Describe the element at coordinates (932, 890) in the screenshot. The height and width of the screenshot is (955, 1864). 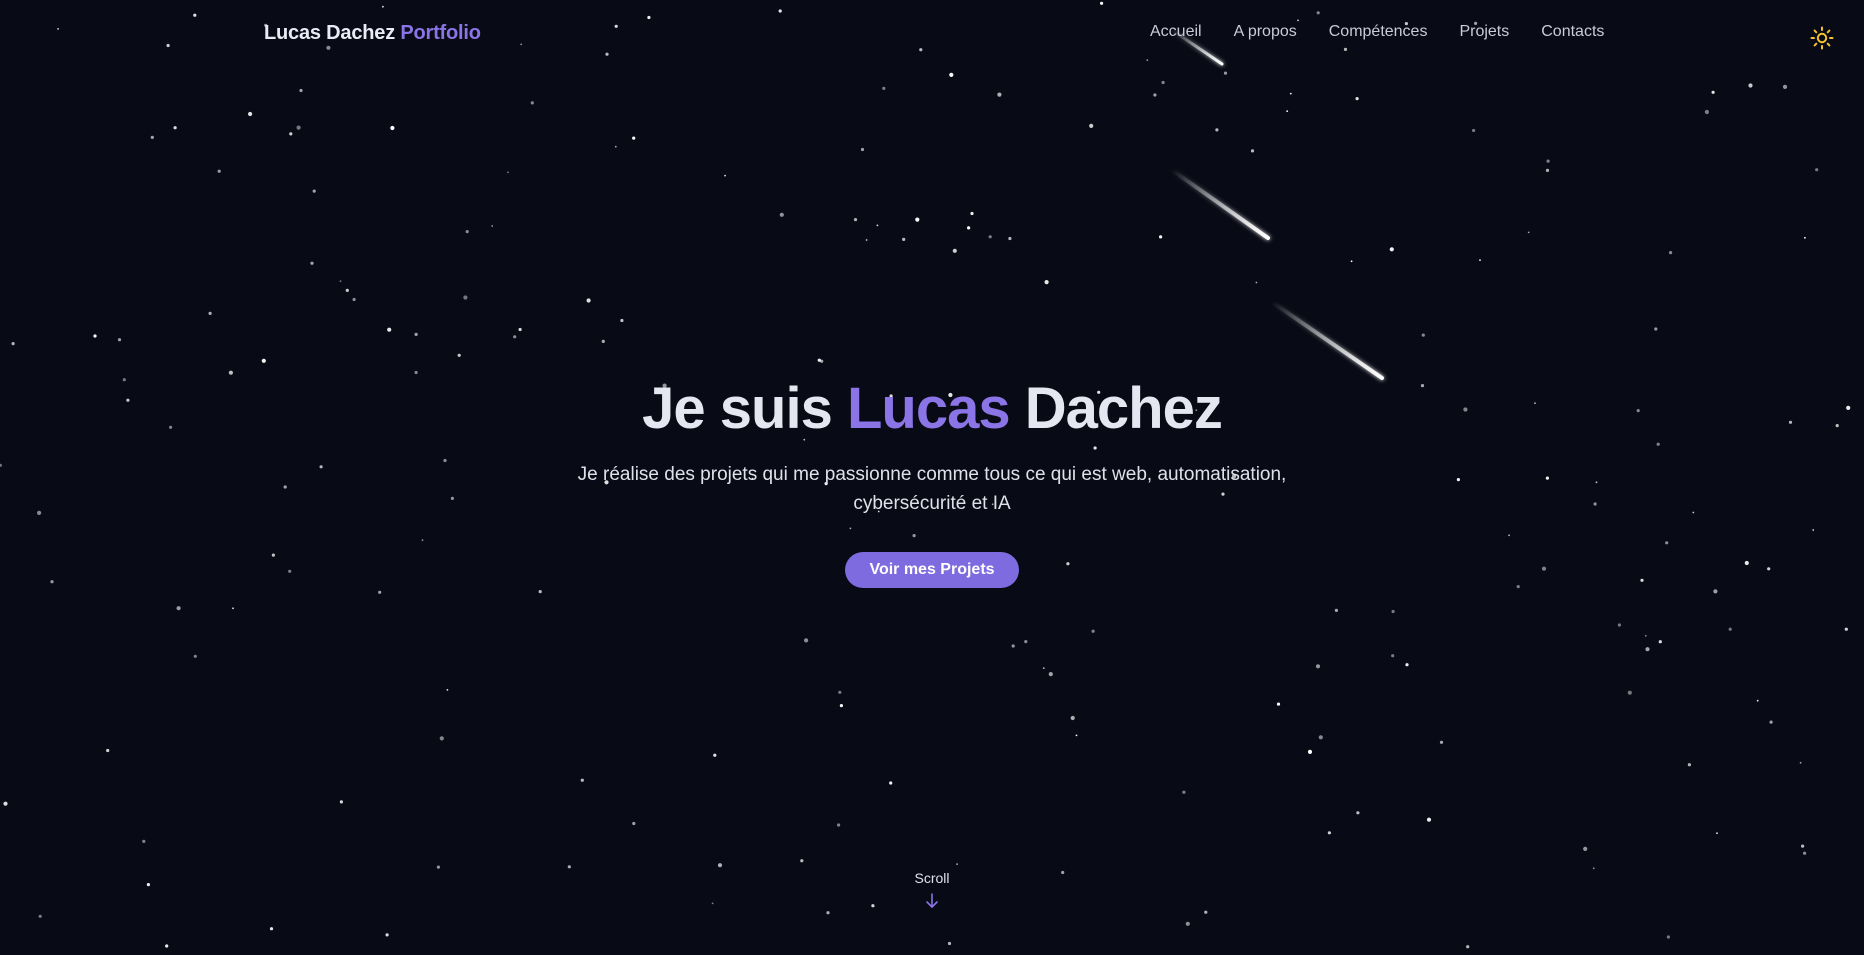
I see `scroll-indicator: Scroll` at that location.